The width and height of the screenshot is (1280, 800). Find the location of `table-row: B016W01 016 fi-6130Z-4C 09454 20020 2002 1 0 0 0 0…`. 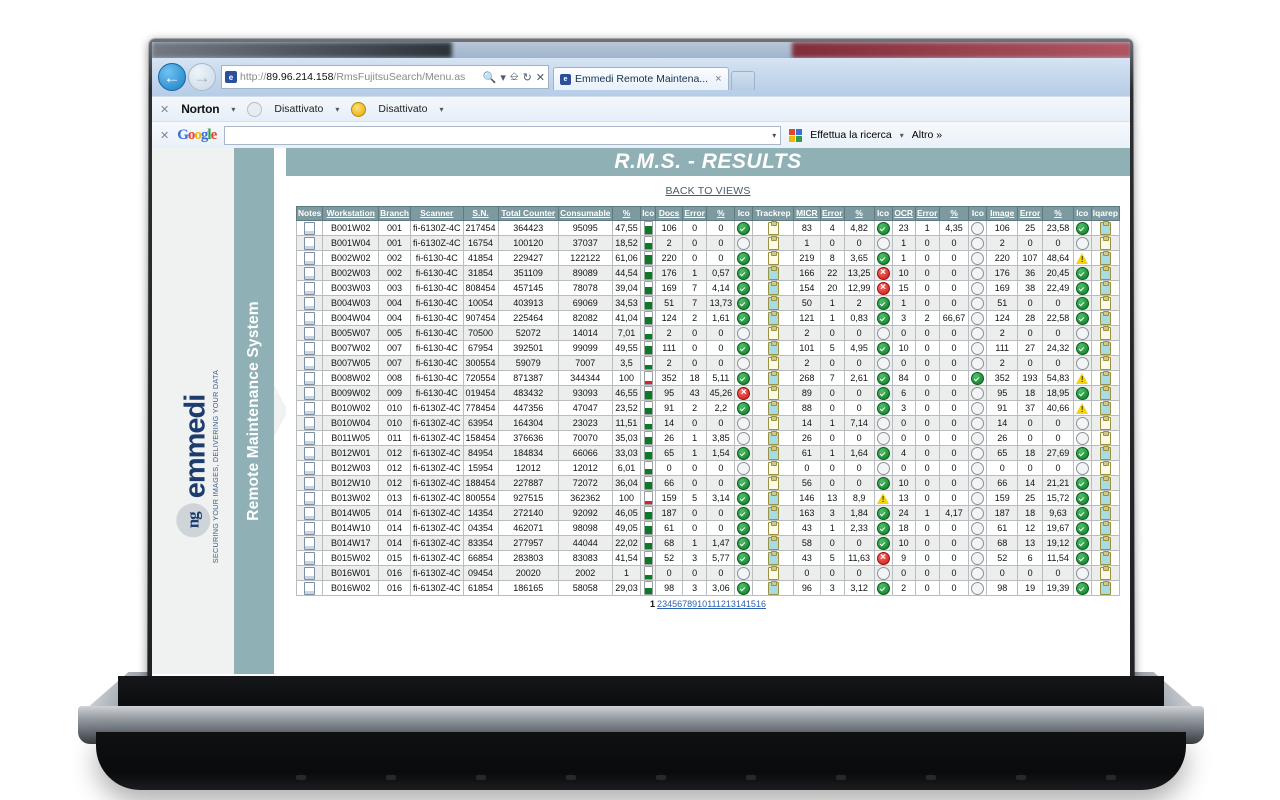

table-row: B016W01 016 fi-6130Z-4C 09454 20020 2002 1 0 0 0 0… is located at coordinates (708, 573).